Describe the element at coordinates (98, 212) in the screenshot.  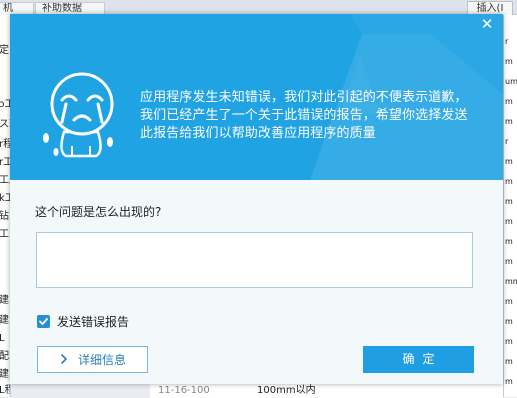
I see `question-label: 这个问题是怎么出现的?` at that location.